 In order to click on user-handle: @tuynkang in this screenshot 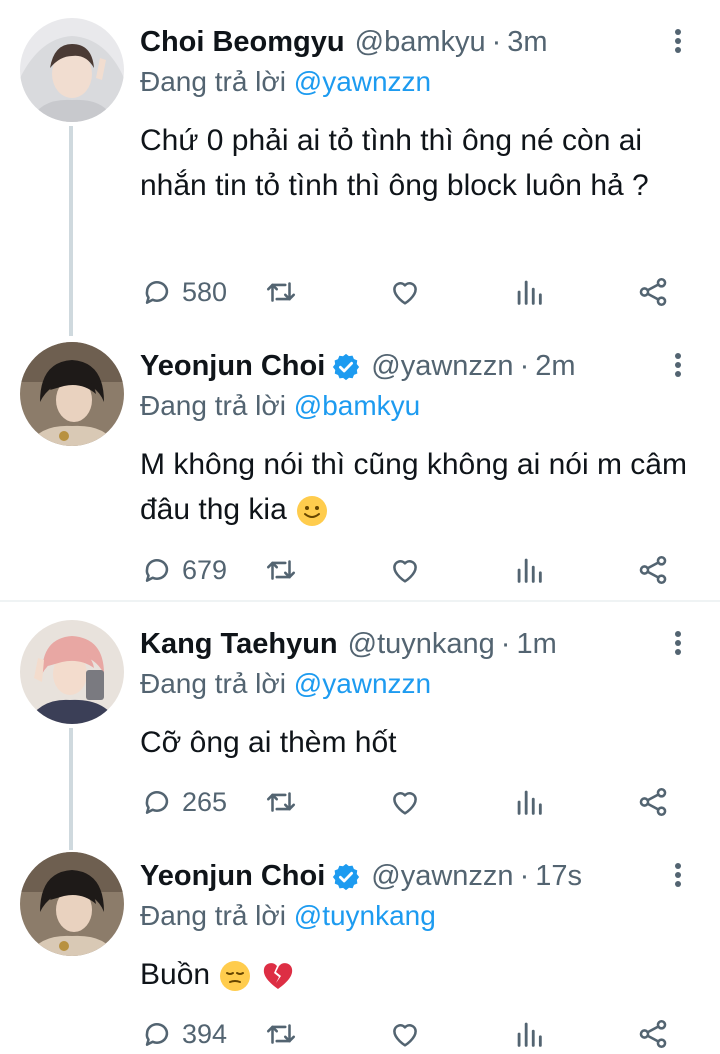, I will do `click(421, 644)`.